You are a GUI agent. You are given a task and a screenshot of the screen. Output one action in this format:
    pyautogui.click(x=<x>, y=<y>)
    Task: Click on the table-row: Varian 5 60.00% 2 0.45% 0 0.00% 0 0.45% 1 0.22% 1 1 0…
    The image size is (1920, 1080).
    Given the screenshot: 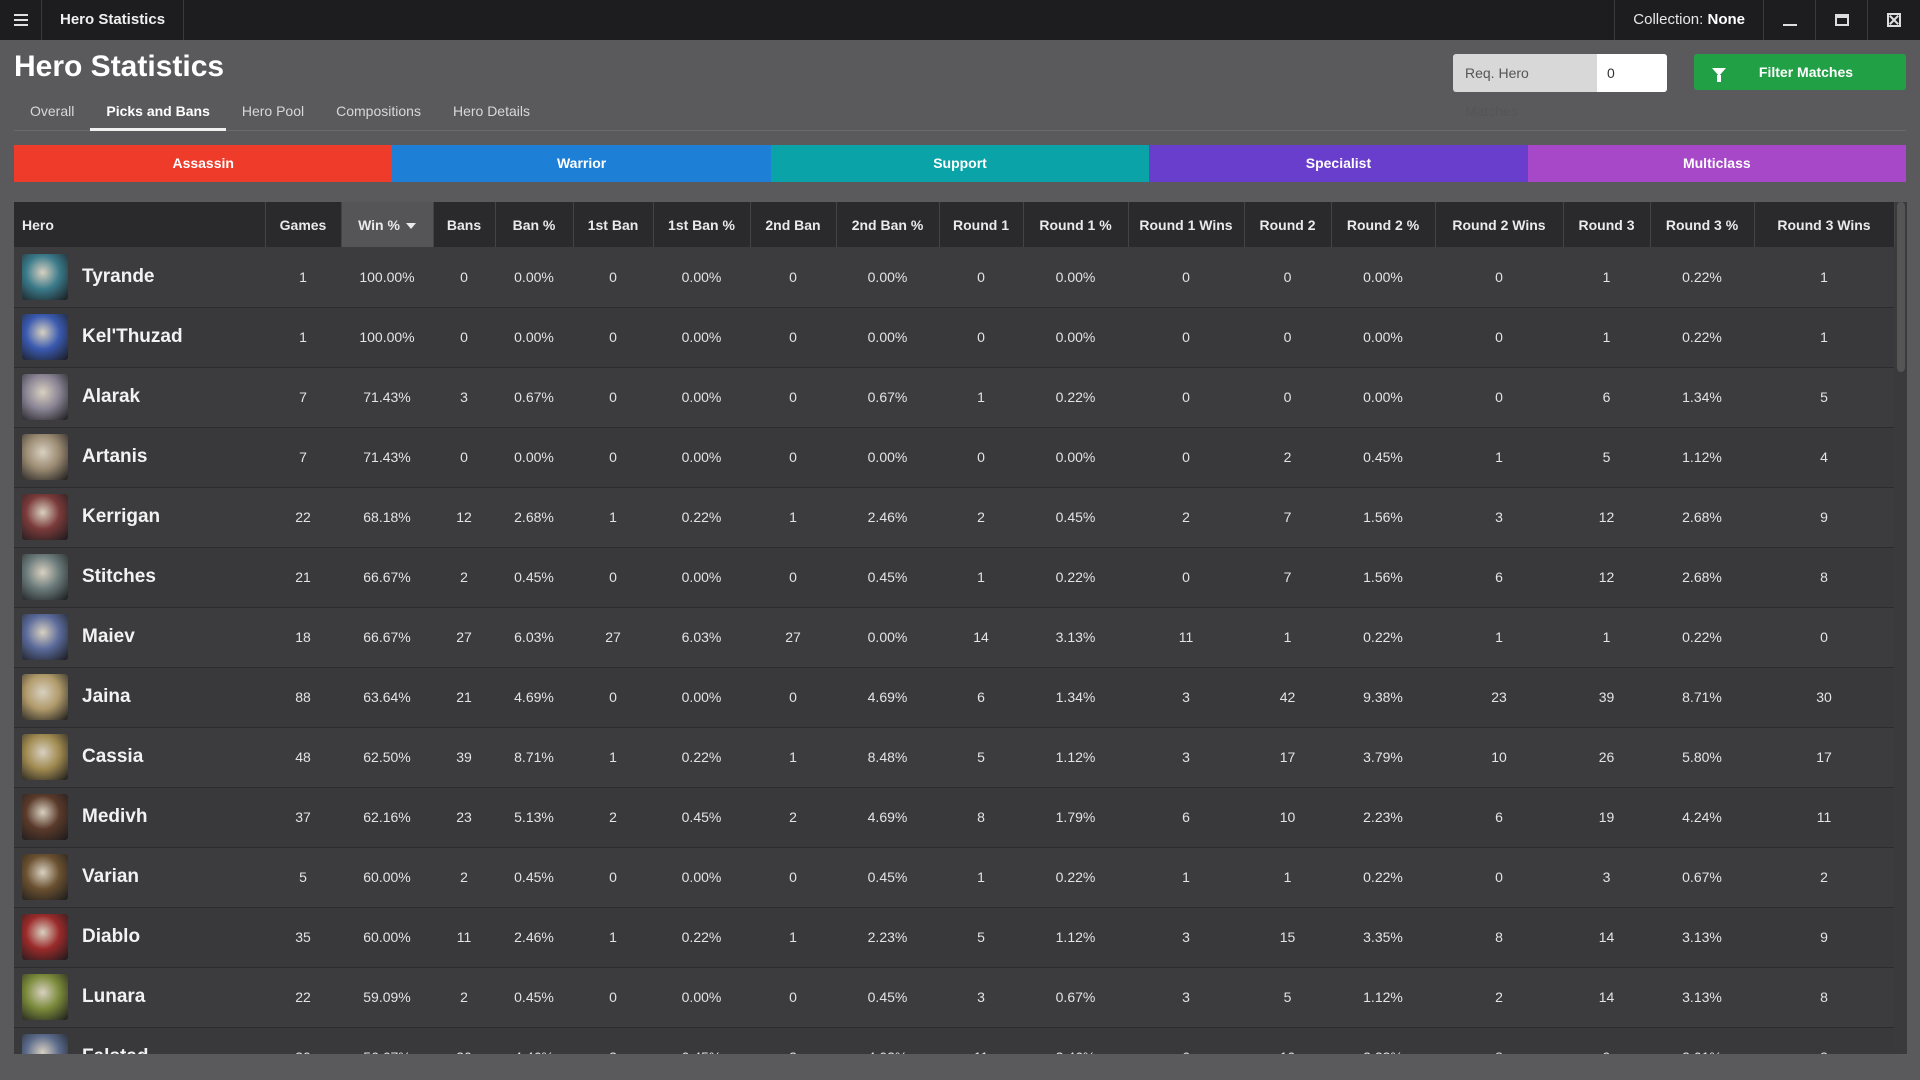 What is the action you would take?
    pyautogui.click(x=954, y=877)
    